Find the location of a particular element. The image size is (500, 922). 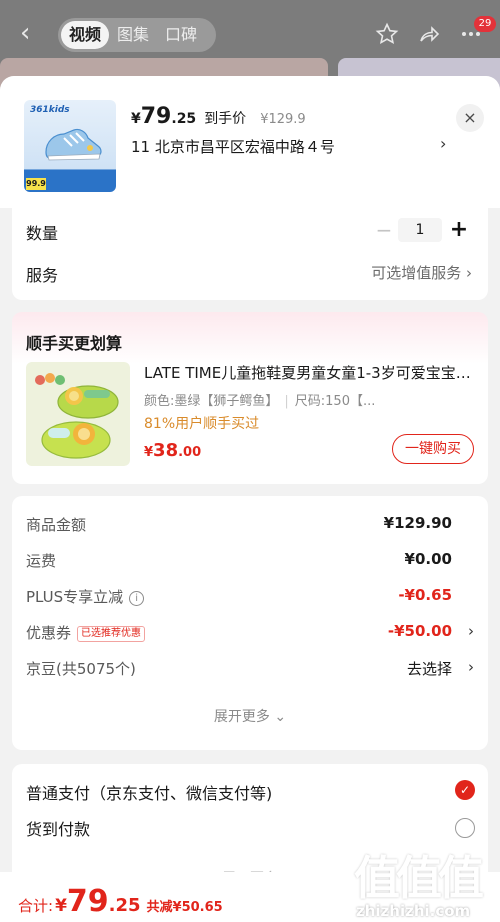

service-label: 服务 is located at coordinates (42, 275).